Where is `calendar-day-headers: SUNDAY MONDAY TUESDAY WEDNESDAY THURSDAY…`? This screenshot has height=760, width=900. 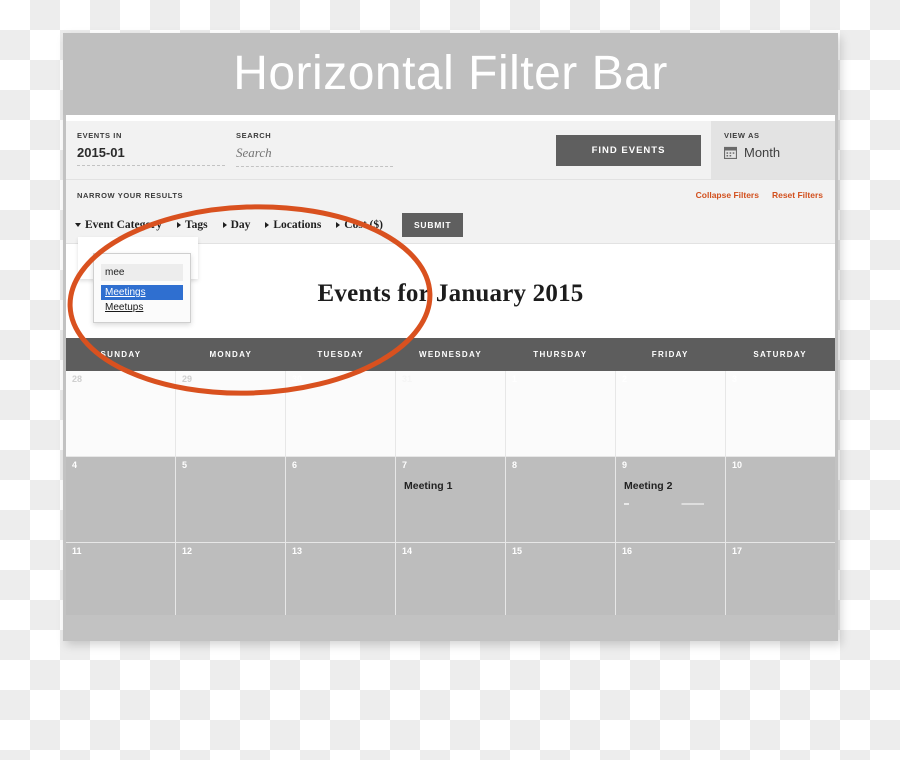
calendar-day-headers: SUNDAY MONDAY TUESDAY WEDNESDAY THURSDAY… is located at coordinates (450, 354).